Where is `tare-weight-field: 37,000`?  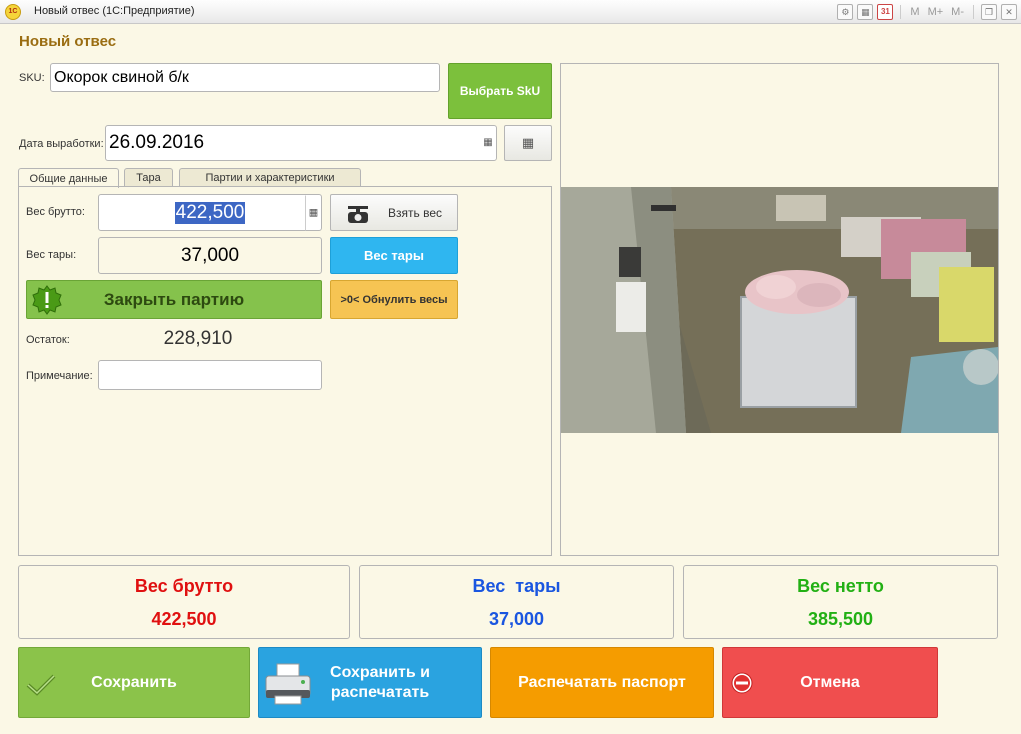 tare-weight-field: 37,000 is located at coordinates (210, 255).